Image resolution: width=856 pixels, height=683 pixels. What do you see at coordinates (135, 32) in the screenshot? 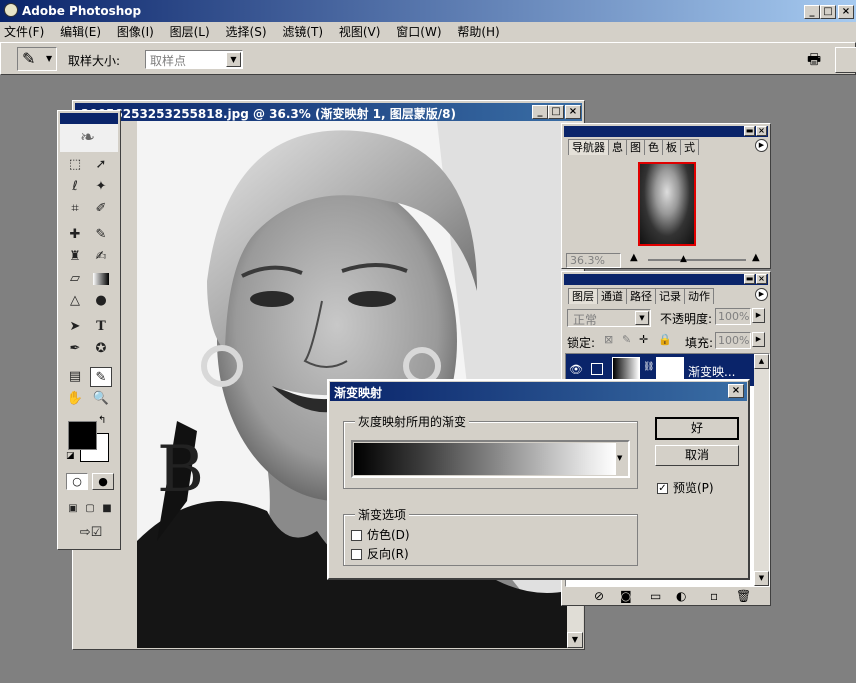
I see `menu-image: 图像(I)` at bounding box center [135, 32].